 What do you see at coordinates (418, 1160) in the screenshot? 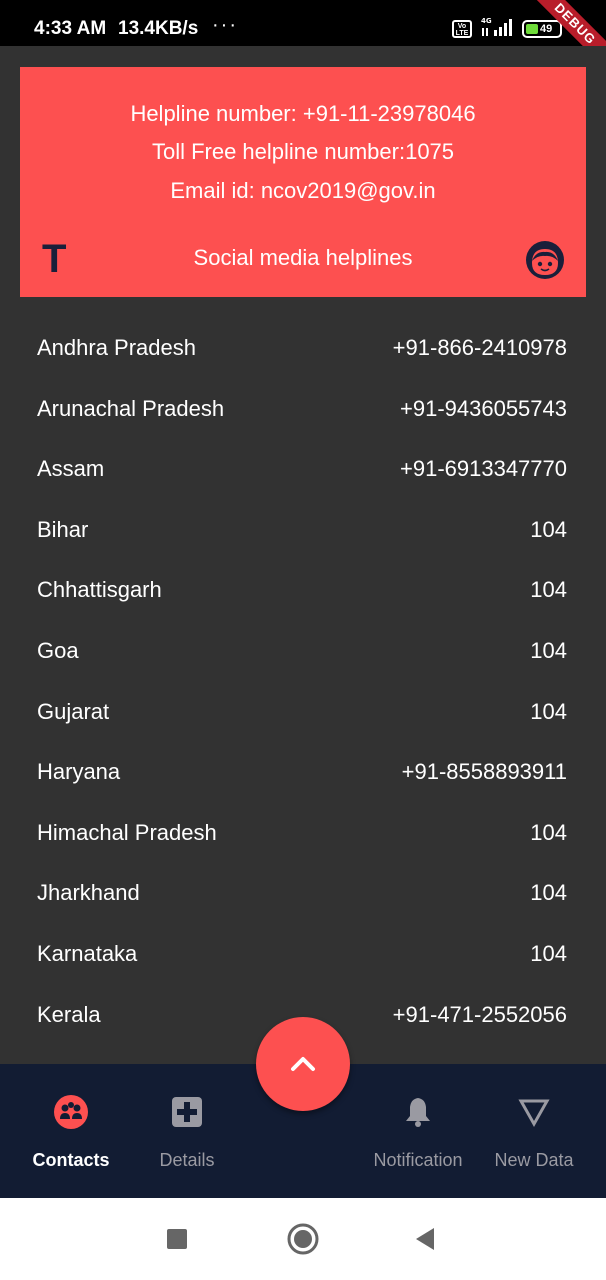
I see `nav-notification-label: Notification` at bounding box center [418, 1160].